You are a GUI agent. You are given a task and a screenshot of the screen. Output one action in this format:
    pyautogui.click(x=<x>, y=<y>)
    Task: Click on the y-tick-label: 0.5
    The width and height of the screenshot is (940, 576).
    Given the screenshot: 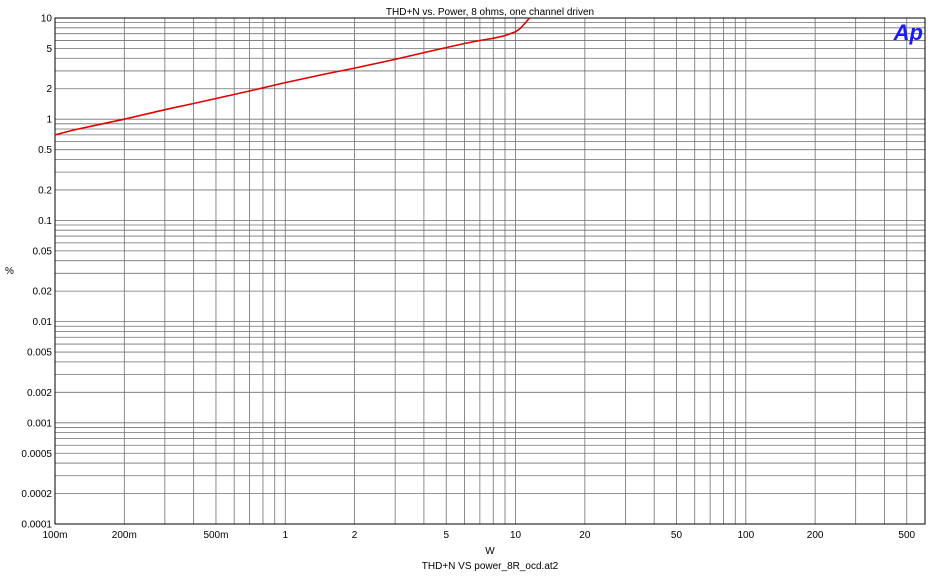 What is the action you would take?
    pyautogui.click(x=45, y=150)
    